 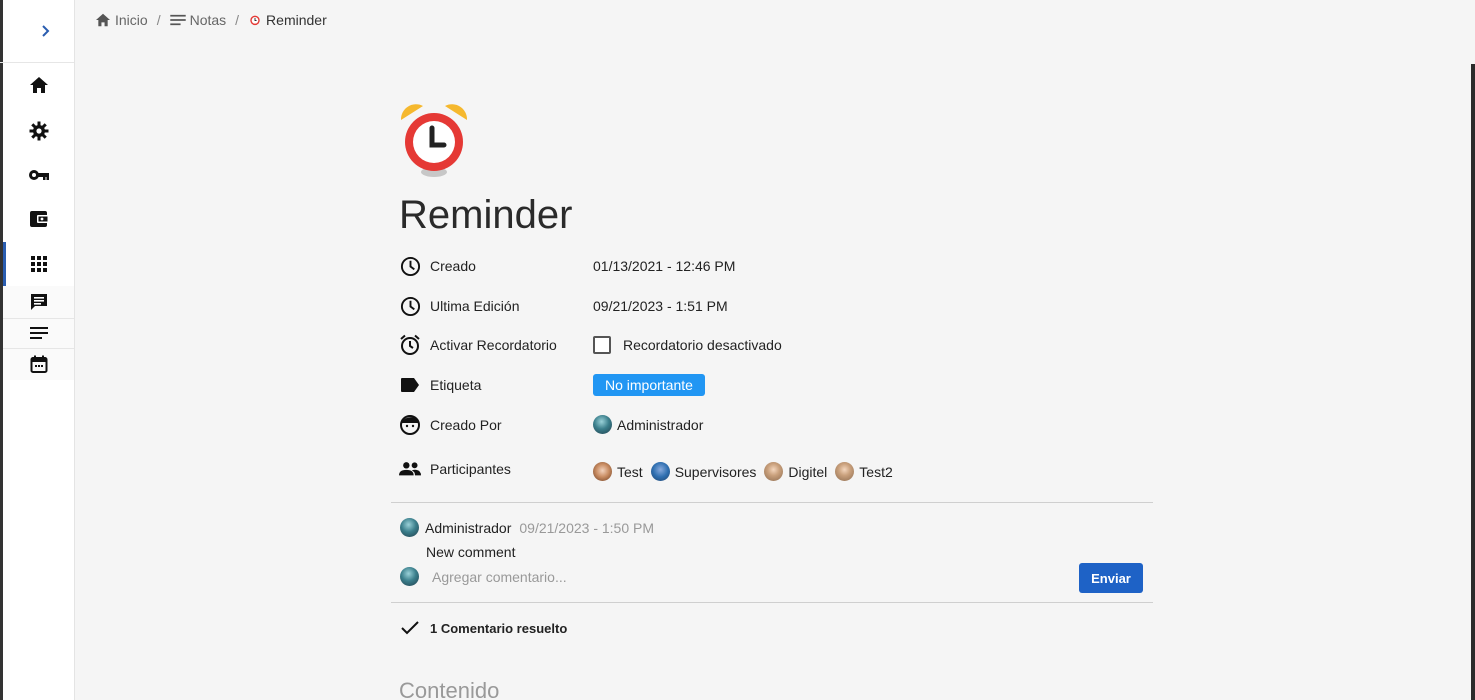 What do you see at coordinates (453, 266) in the screenshot?
I see `property-label: Creado` at bounding box center [453, 266].